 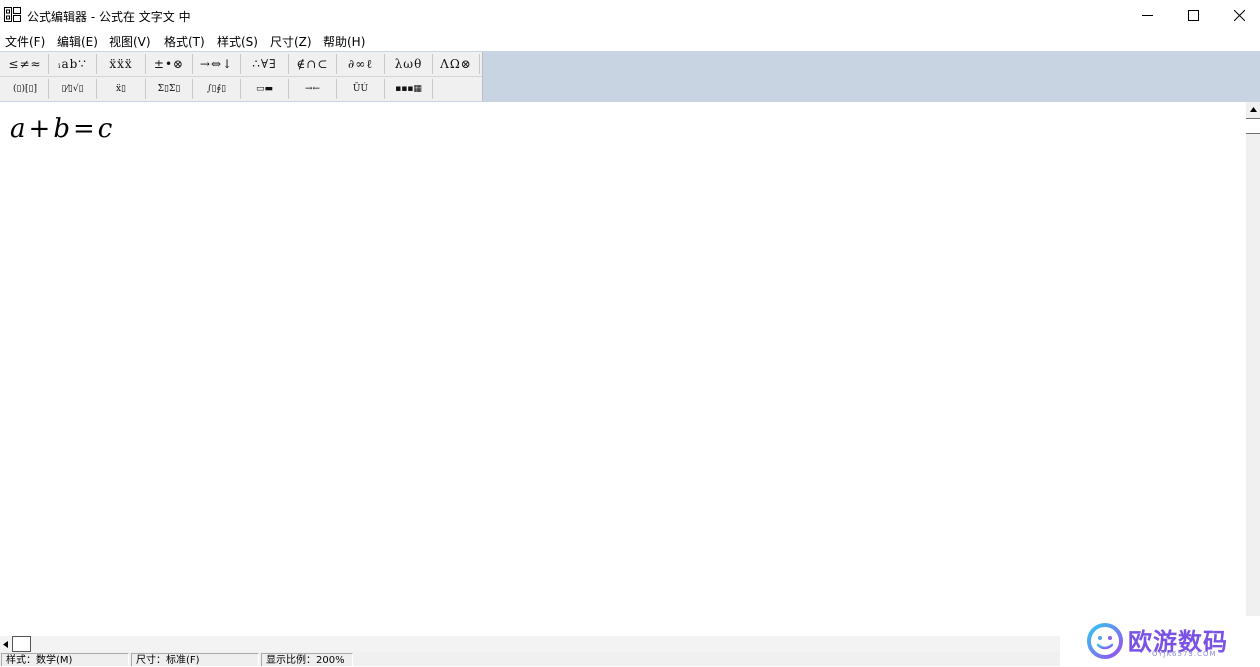 I want to click on formula-equals-operator: =, so click(x=83, y=129).